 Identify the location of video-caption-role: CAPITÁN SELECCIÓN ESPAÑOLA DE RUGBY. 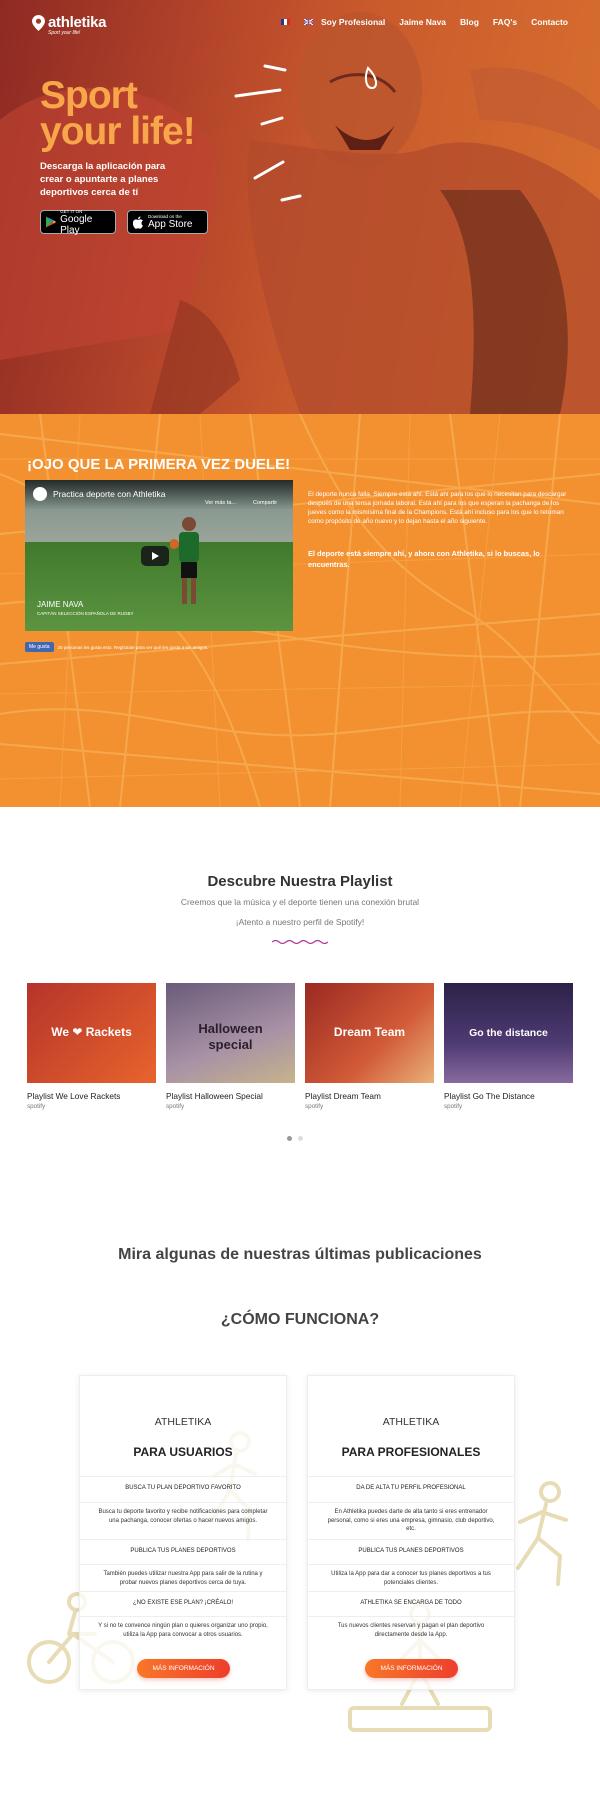
(85, 613).